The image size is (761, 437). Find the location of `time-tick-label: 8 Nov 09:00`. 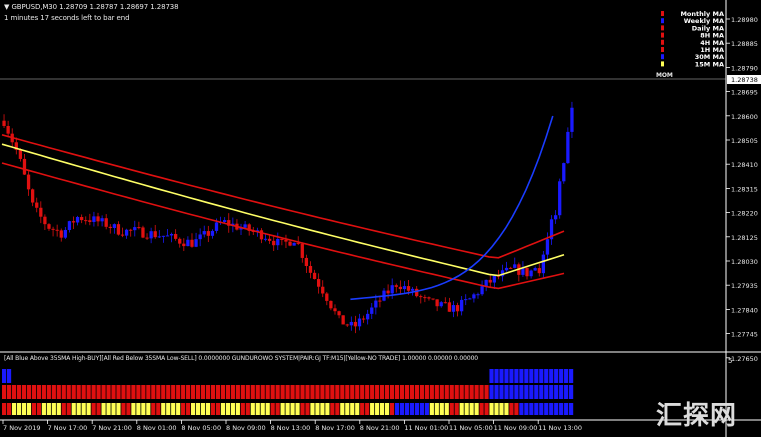

time-tick-label: 8 Nov 09:00 is located at coordinates (246, 428).